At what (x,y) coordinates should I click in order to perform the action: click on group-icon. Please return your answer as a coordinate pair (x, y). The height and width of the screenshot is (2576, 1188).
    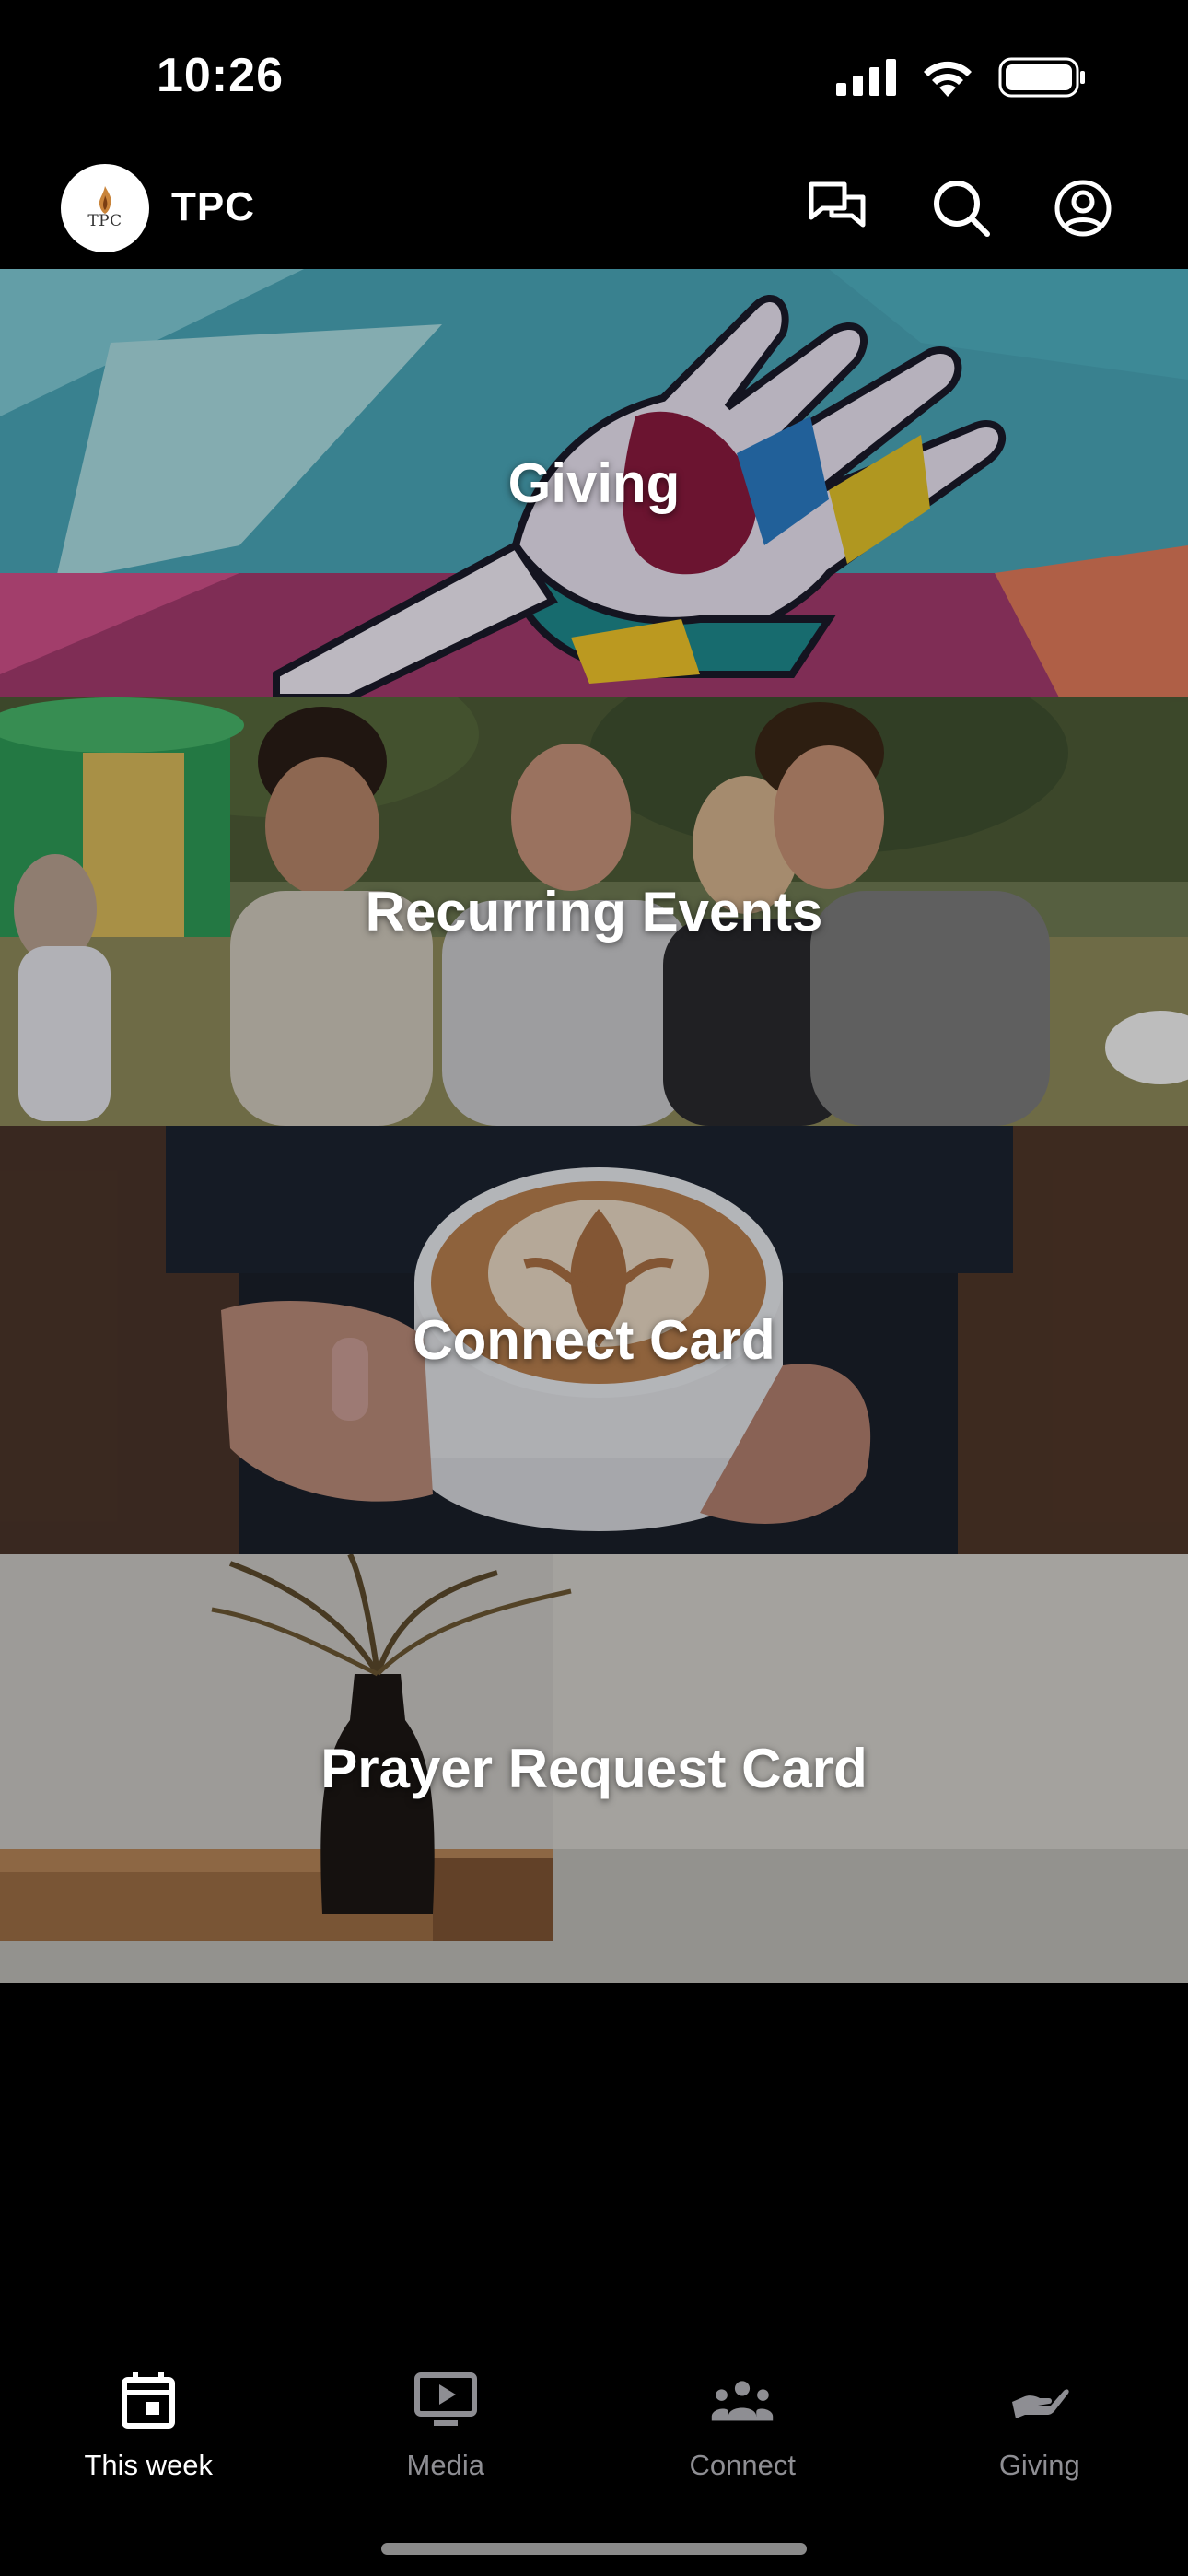
    Looking at the image, I should click on (742, 2400).